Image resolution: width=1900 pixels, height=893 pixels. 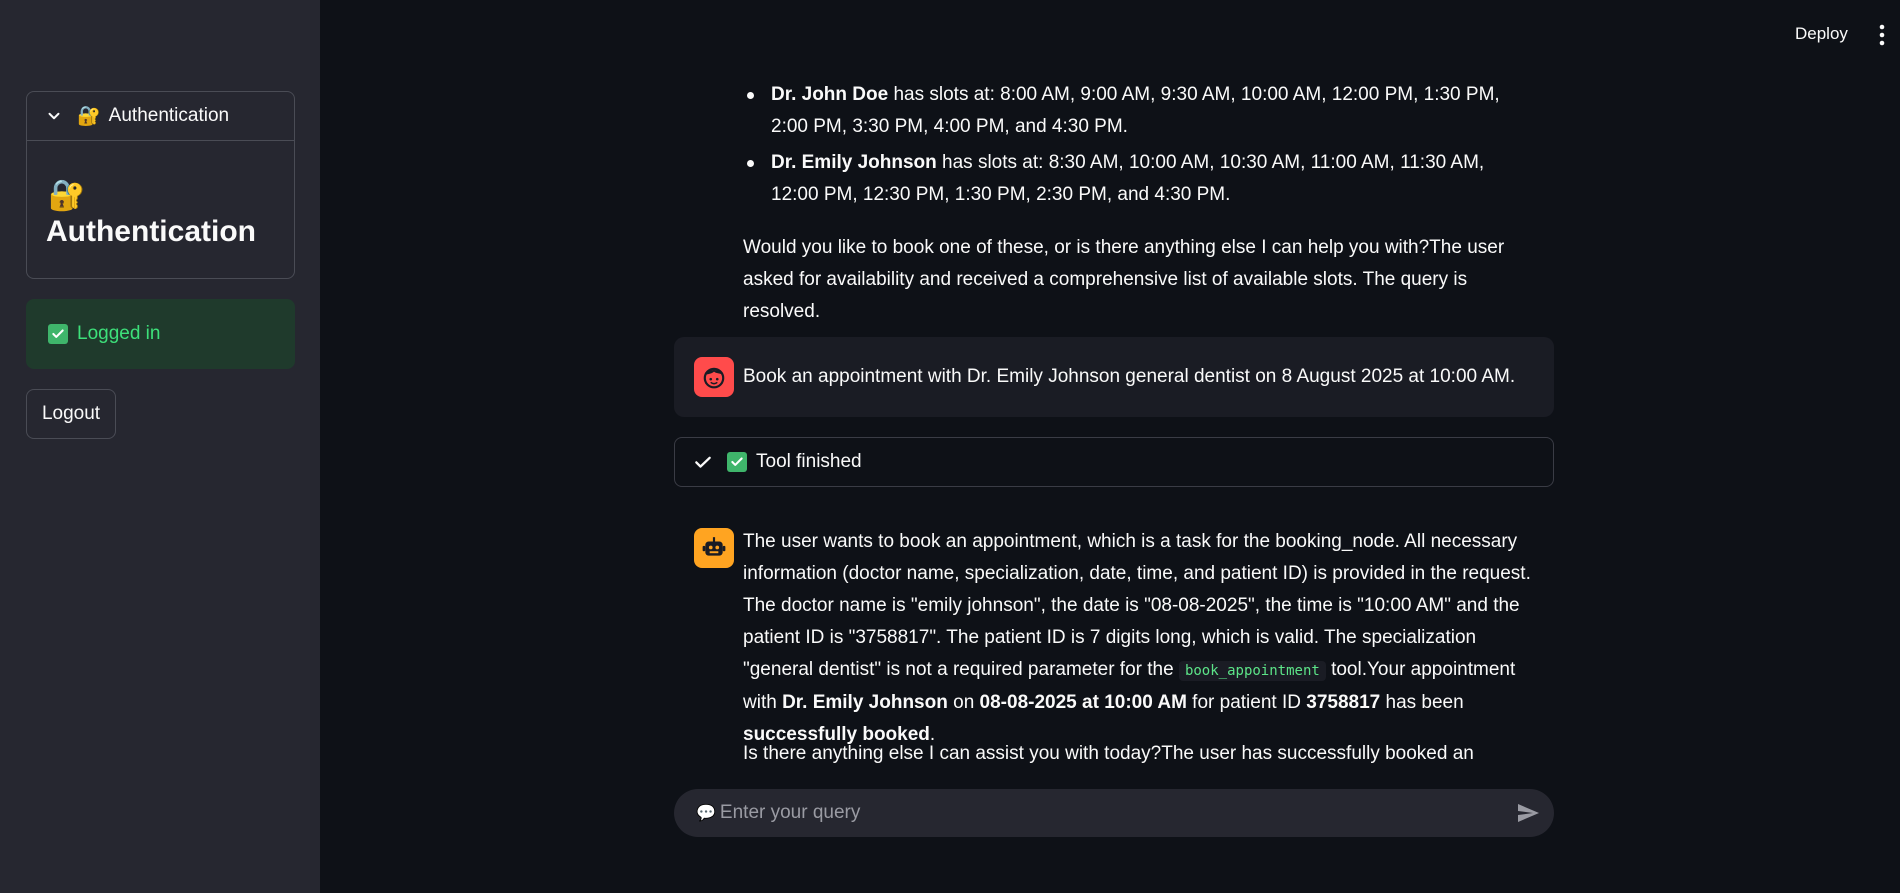 I want to click on auth-expander-body: 🔐 Authentication, so click(x=160, y=195).